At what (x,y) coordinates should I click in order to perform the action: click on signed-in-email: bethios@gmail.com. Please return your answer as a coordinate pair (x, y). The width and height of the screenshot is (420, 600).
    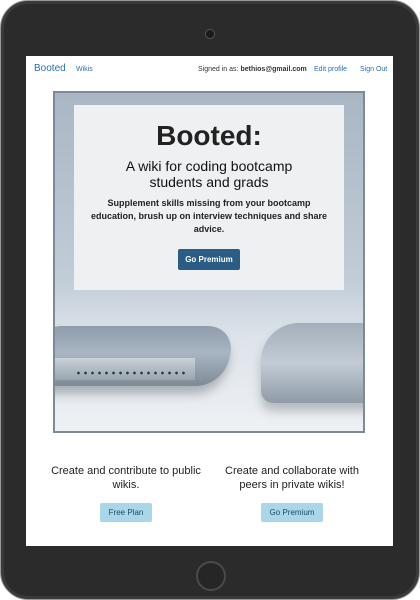
    Looking at the image, I should click on (273, 69).